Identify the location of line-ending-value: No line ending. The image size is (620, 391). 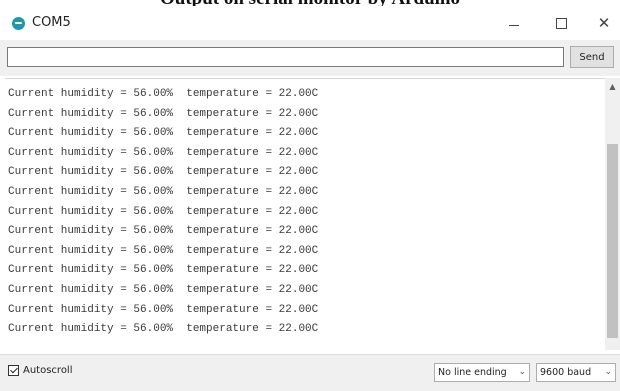
(472, 372).